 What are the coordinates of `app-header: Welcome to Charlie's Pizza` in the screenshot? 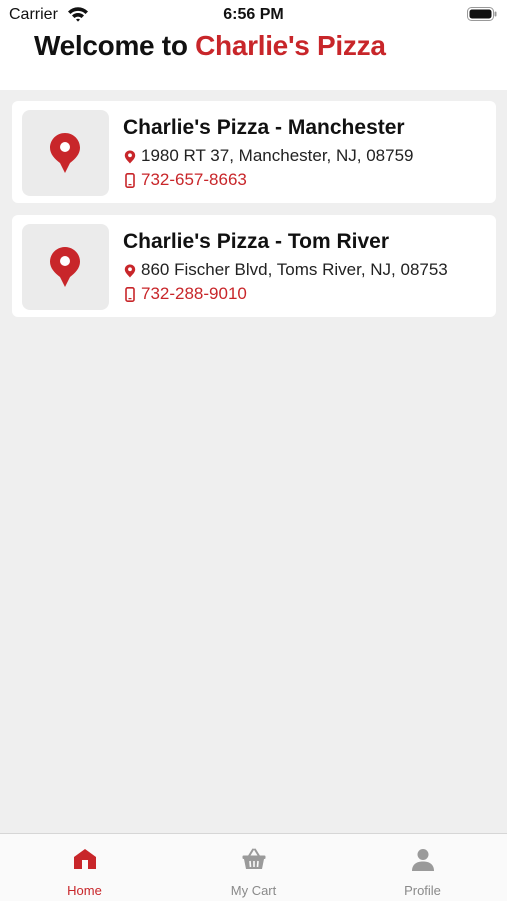 It's located at (253, 60).